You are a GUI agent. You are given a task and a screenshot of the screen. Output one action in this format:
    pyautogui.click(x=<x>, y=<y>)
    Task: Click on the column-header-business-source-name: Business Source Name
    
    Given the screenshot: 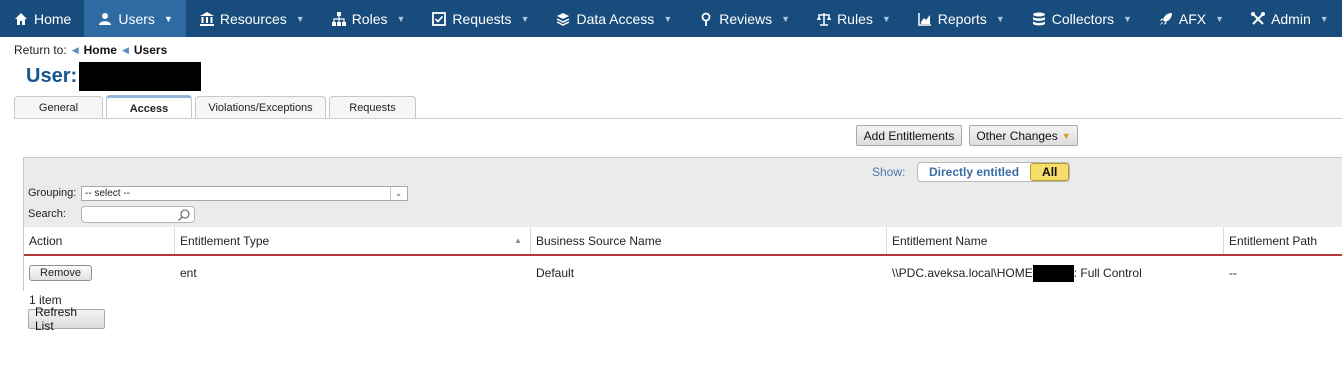 What is the action you would take?
    pyautogui.click(x=709, y=240)
    